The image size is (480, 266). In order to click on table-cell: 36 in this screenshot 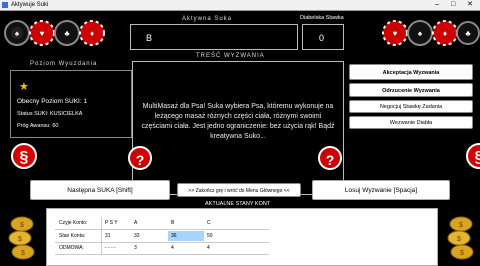, I will do `click(174, 236)`.